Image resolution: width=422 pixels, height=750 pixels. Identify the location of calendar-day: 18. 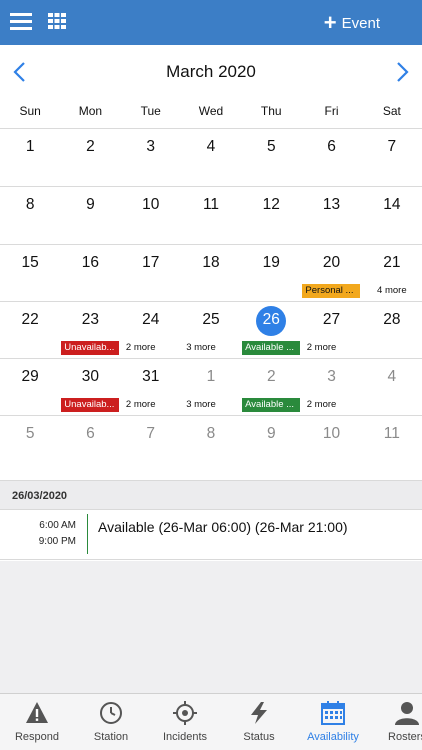
(211, 273).